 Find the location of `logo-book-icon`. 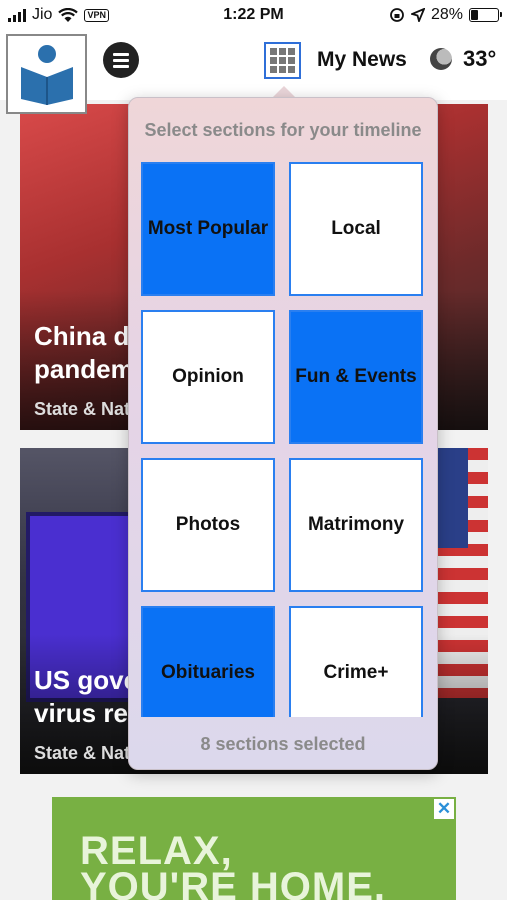

logo-book-icon is located at coordinates (46, 74).